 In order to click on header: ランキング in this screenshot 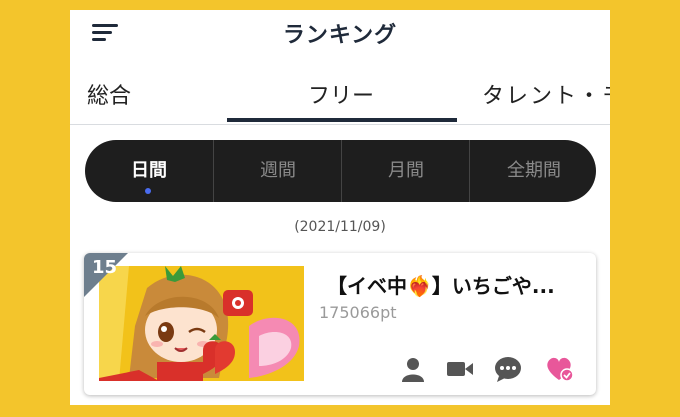, I will do `click(340, 33)`.